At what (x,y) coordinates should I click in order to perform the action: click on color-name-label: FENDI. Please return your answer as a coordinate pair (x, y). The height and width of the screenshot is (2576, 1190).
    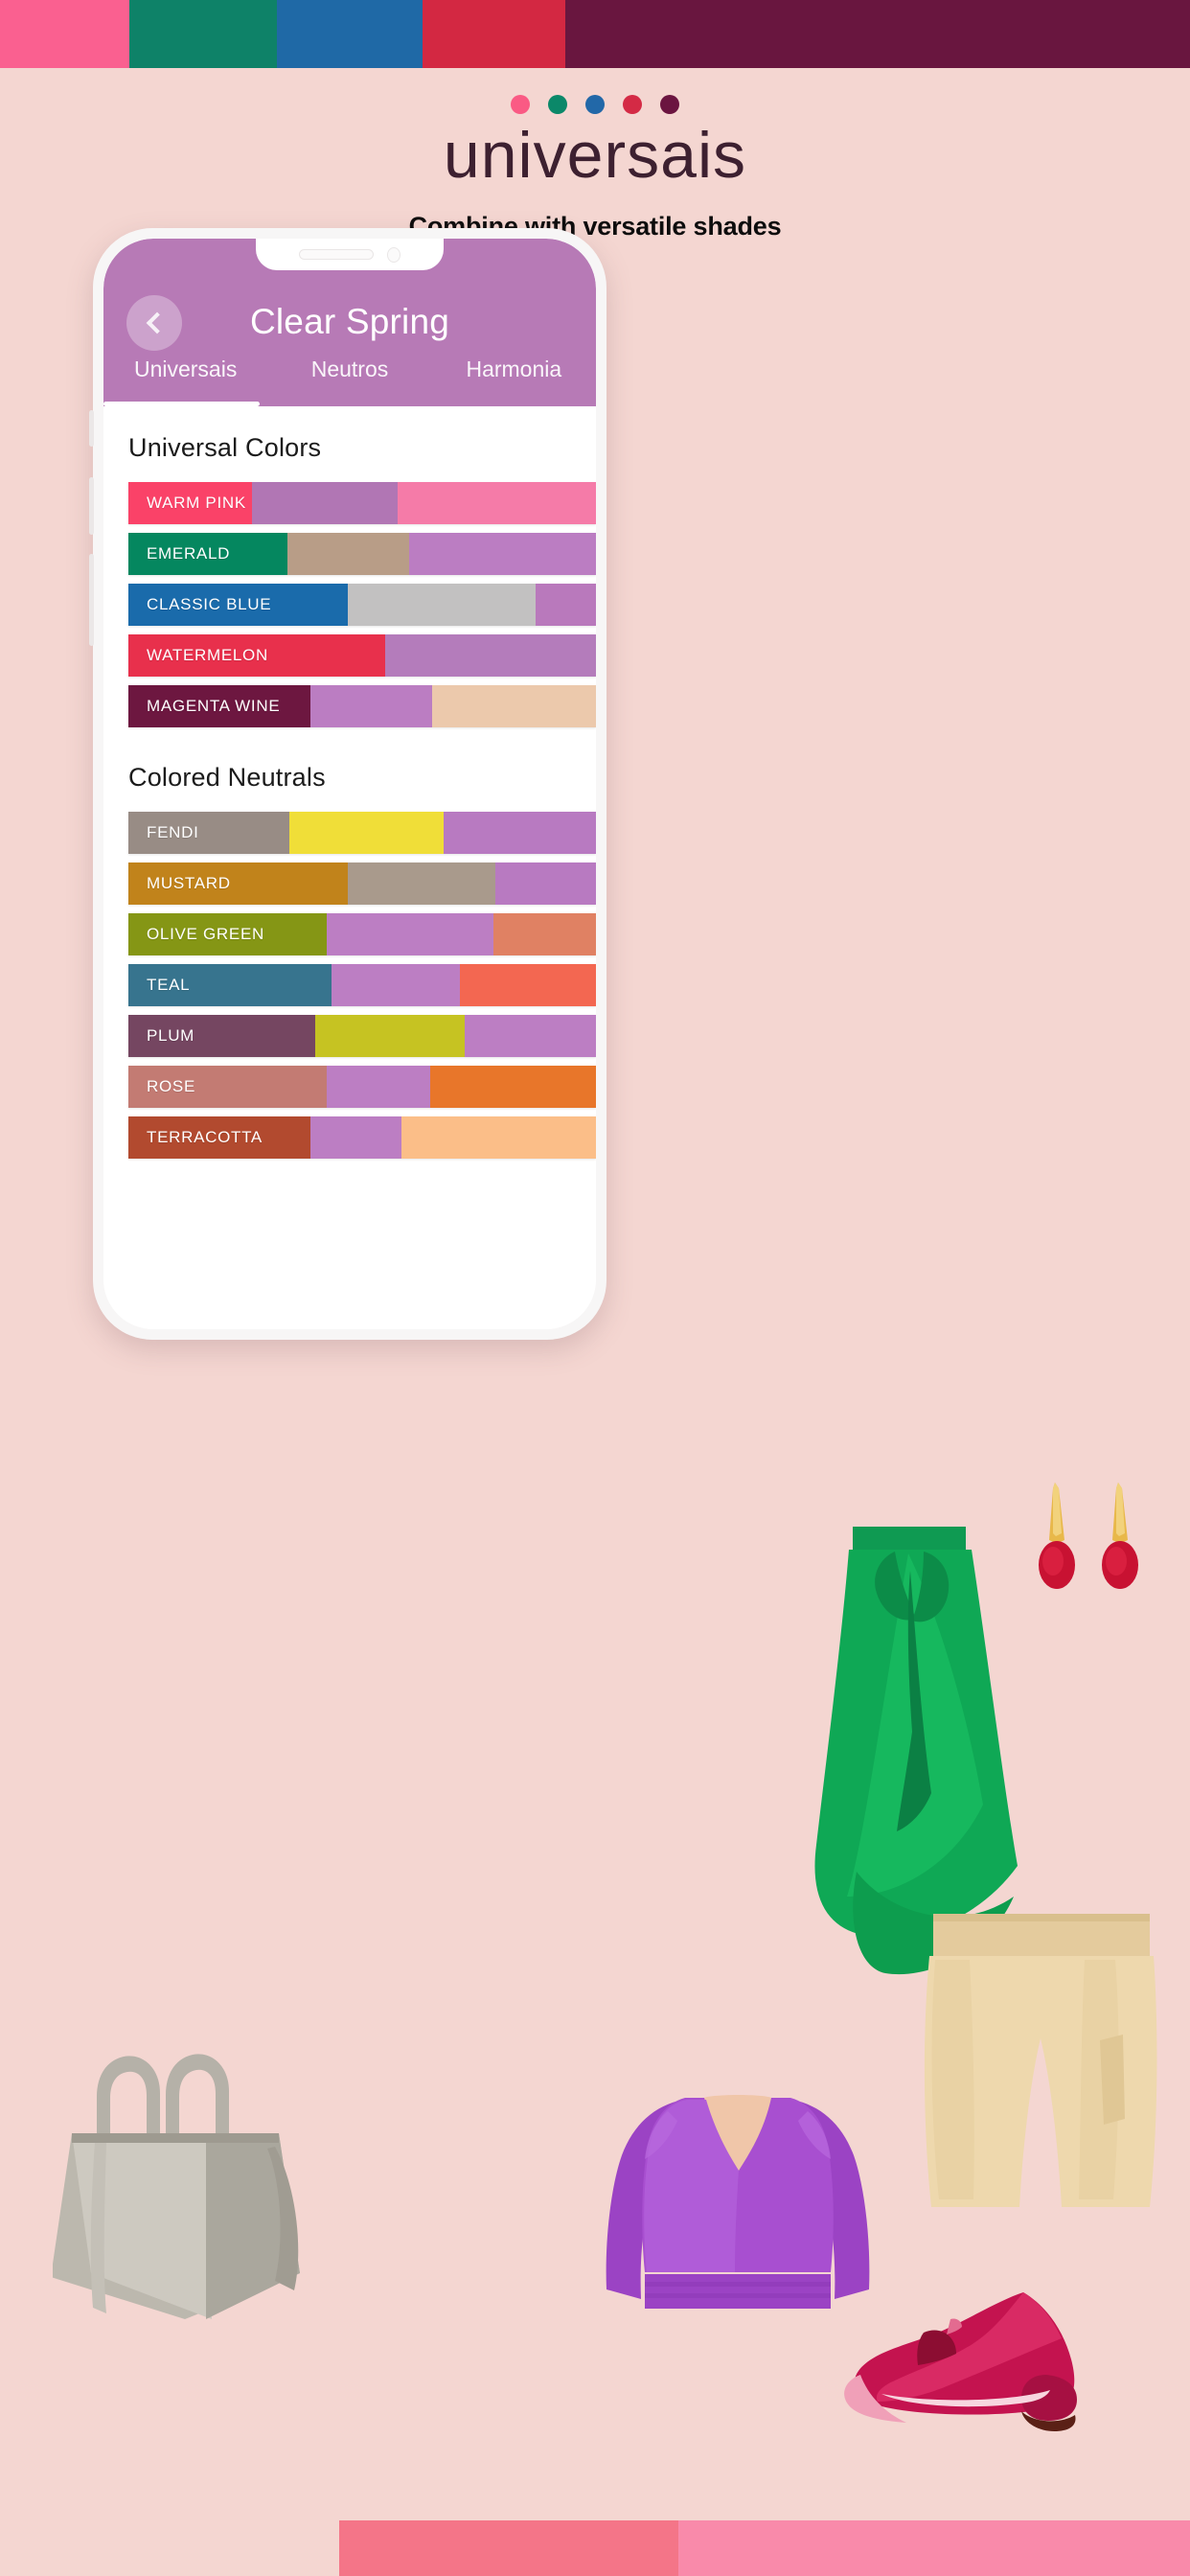
    Looking at the image, I should click on (173, 832).